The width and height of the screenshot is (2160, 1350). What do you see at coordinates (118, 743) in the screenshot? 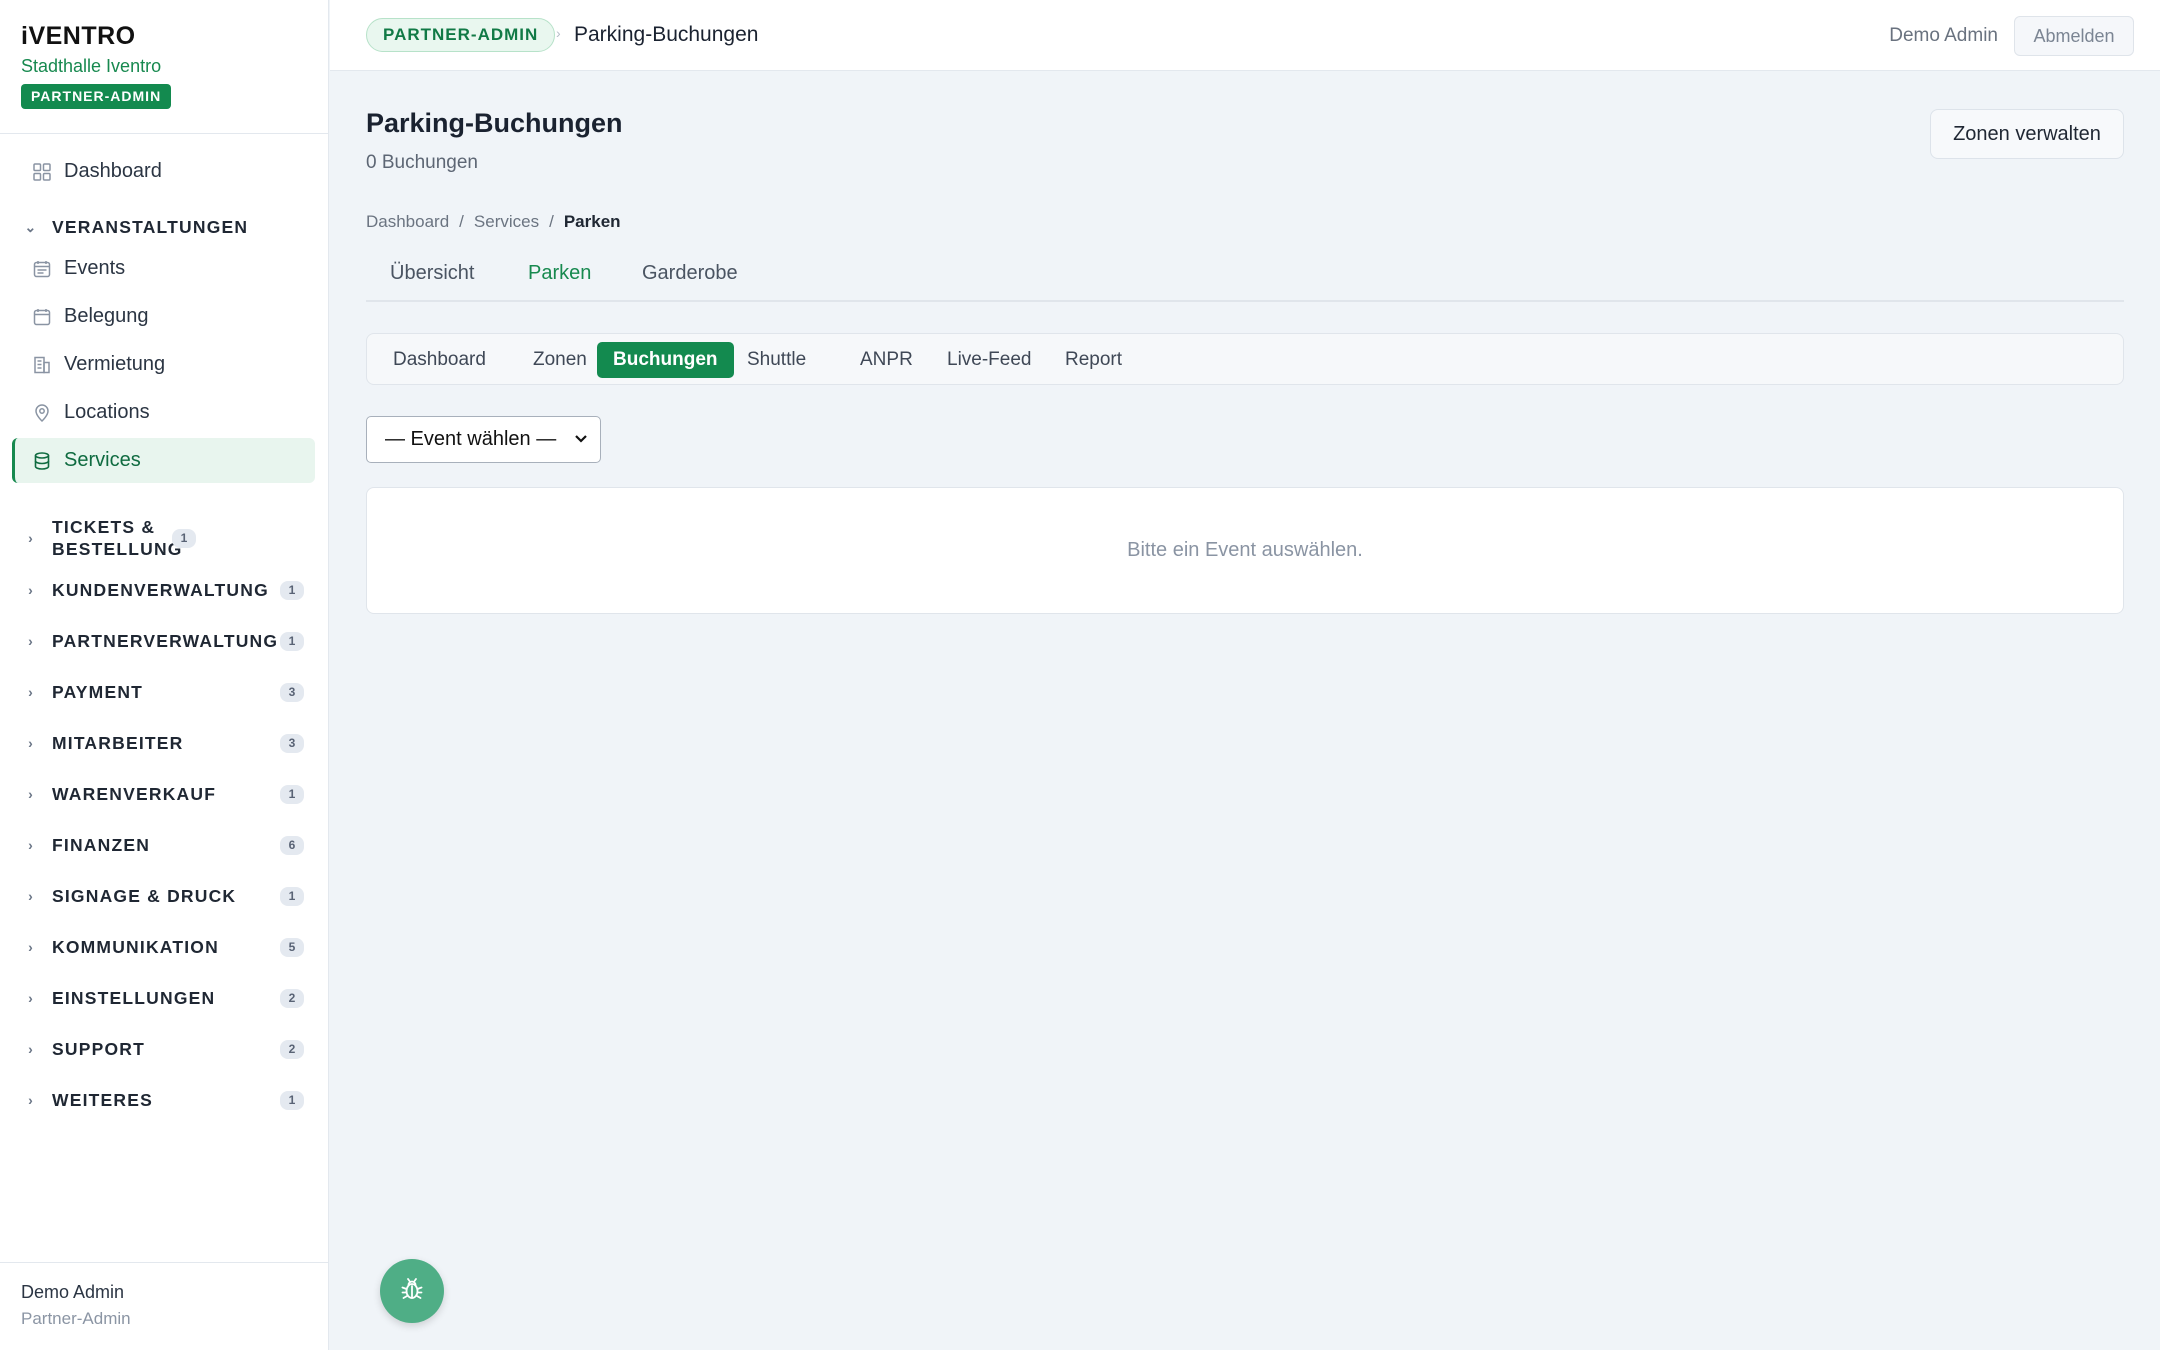
I see `sidebar-group-label: MITARBEITER` at bounding box center [118, 743].